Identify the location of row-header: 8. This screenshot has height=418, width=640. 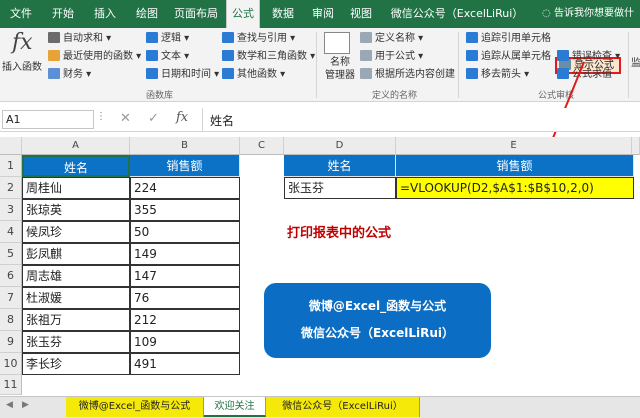
(11, 320).